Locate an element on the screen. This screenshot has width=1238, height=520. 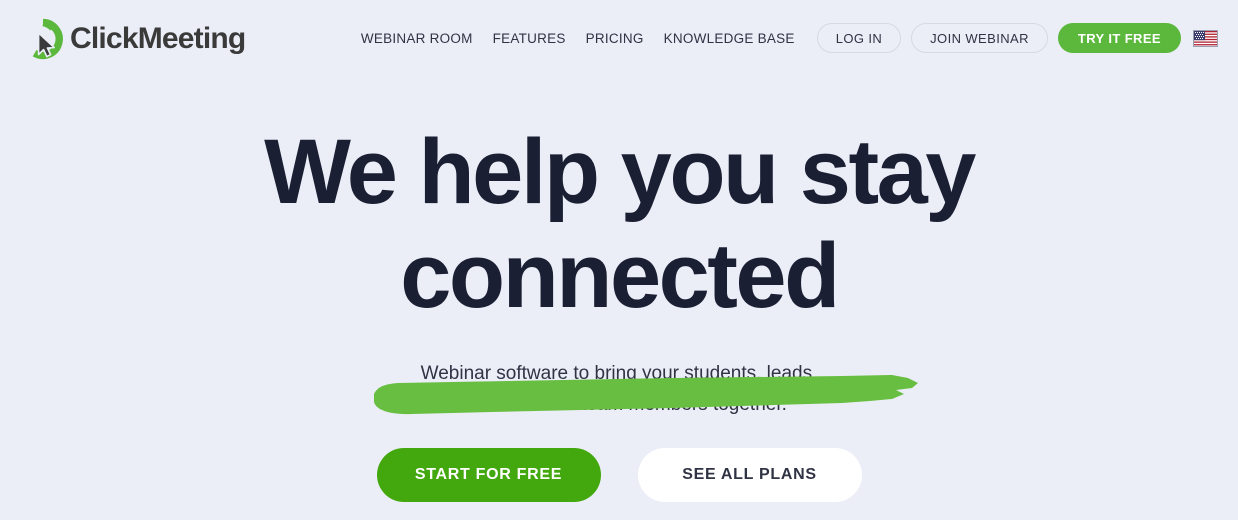
nav-buttons: LOG IN JOIN WEBINAR TRY IT FREE is located at coordinates (998, 38).